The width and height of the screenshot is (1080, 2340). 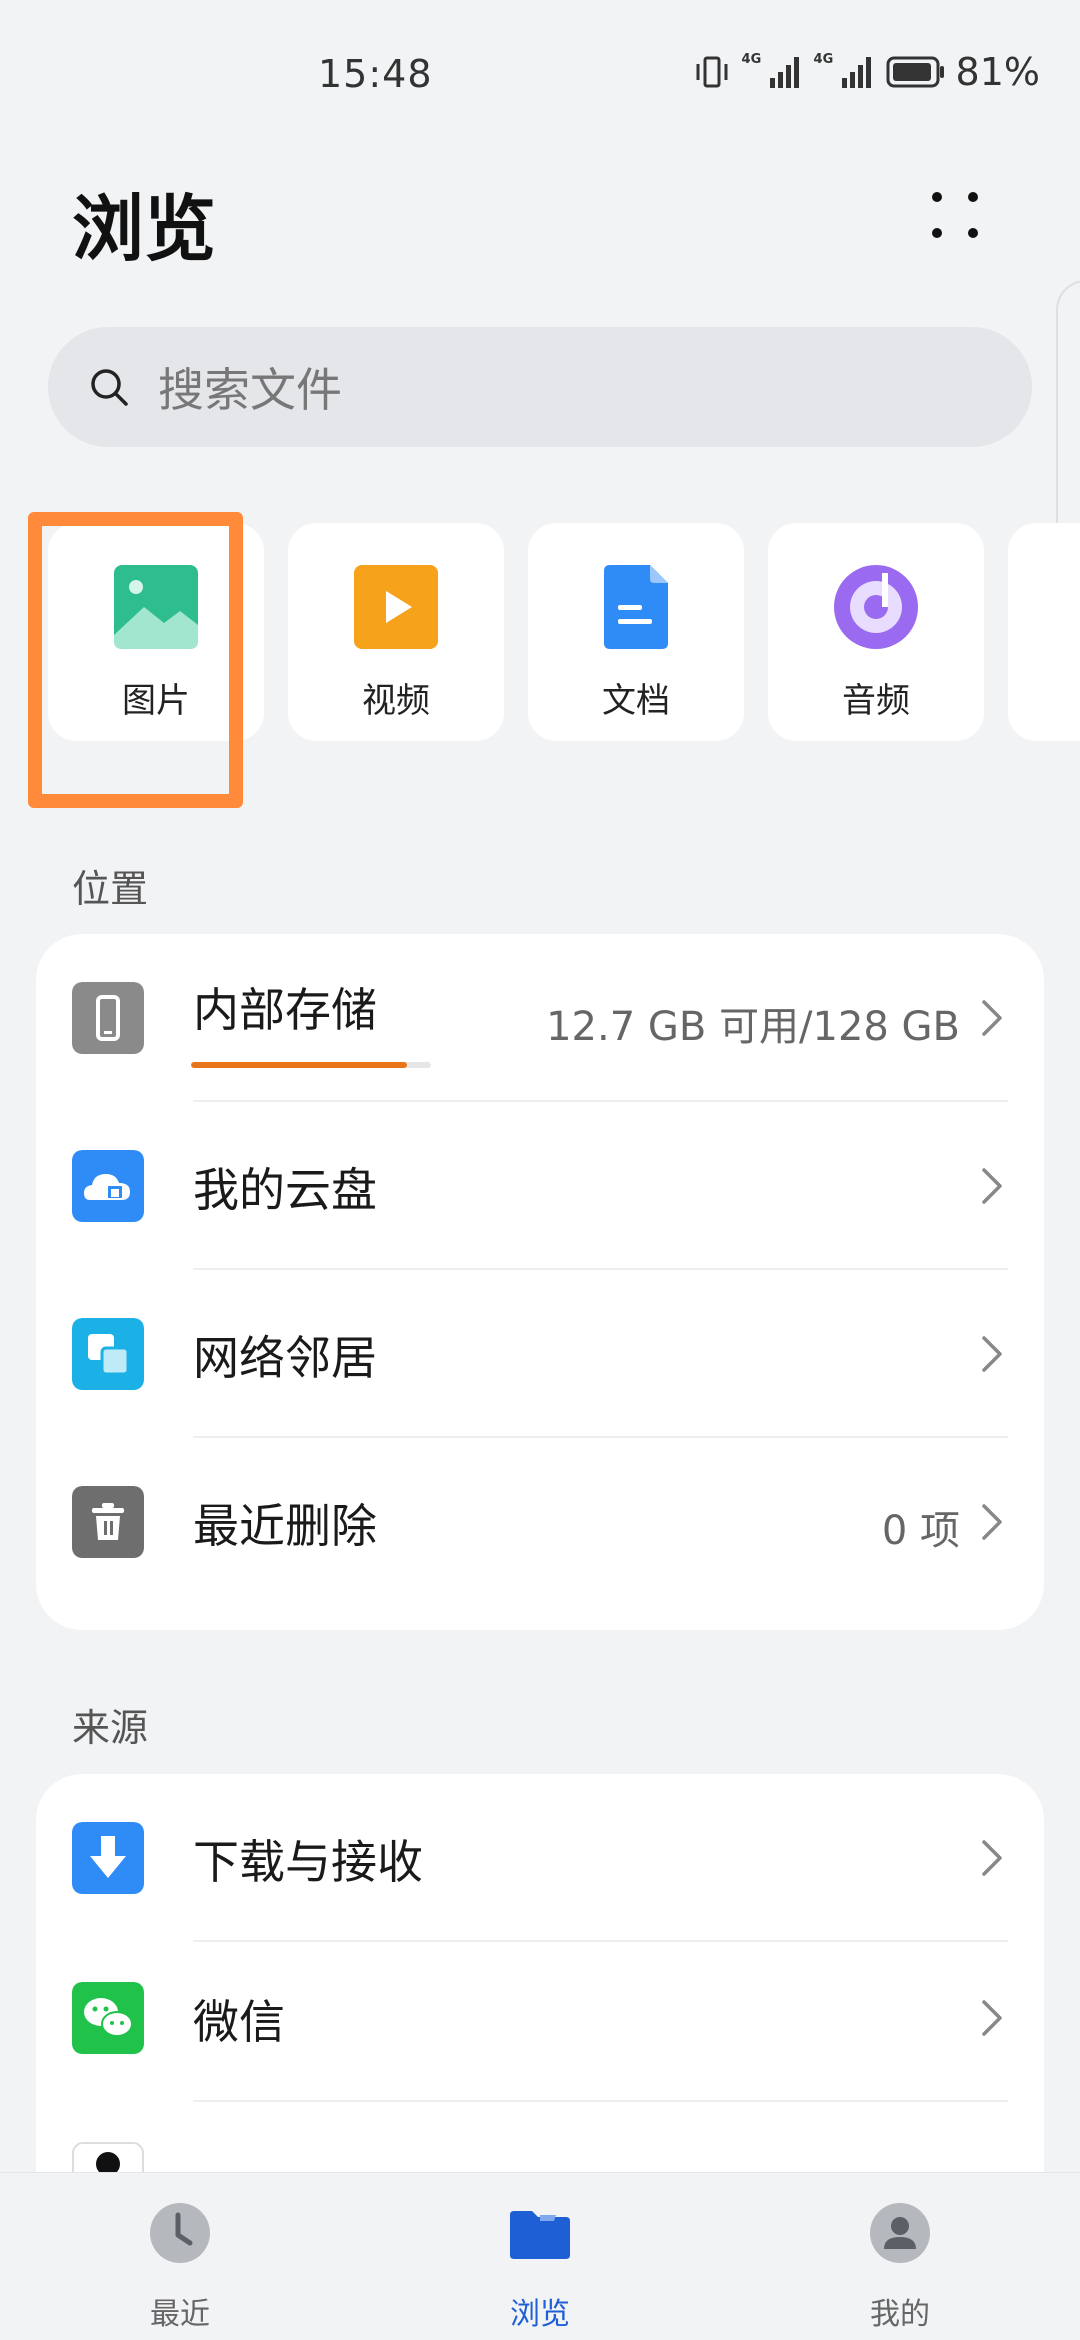 I want to click on category-label: 音频, so click(x=876, y=701).